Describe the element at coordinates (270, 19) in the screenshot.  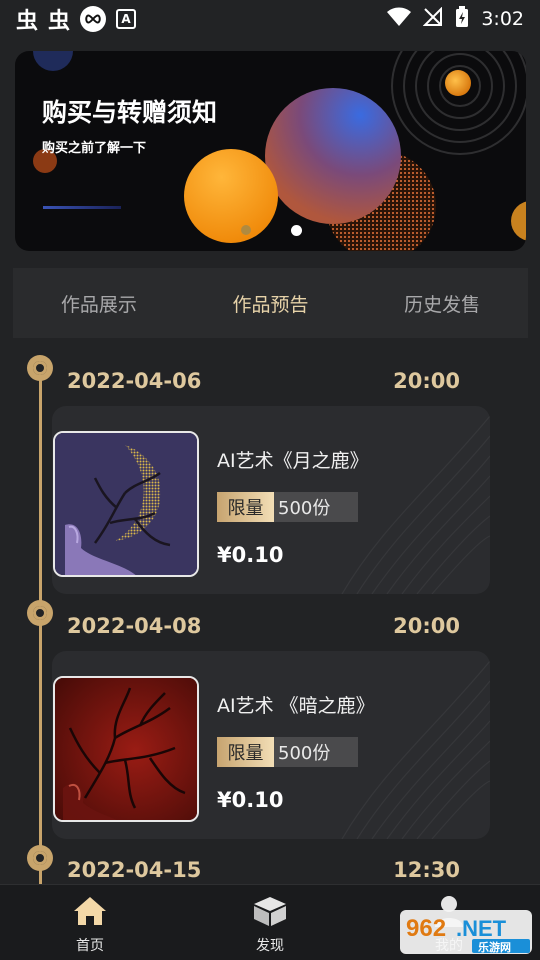
I see `status-bar: 虫 虫 A 3:02` at that location.